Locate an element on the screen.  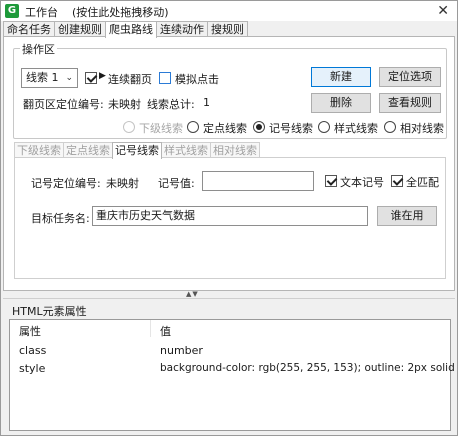
who-uses-button: 谁在用 is located at coordinates (407, 216).